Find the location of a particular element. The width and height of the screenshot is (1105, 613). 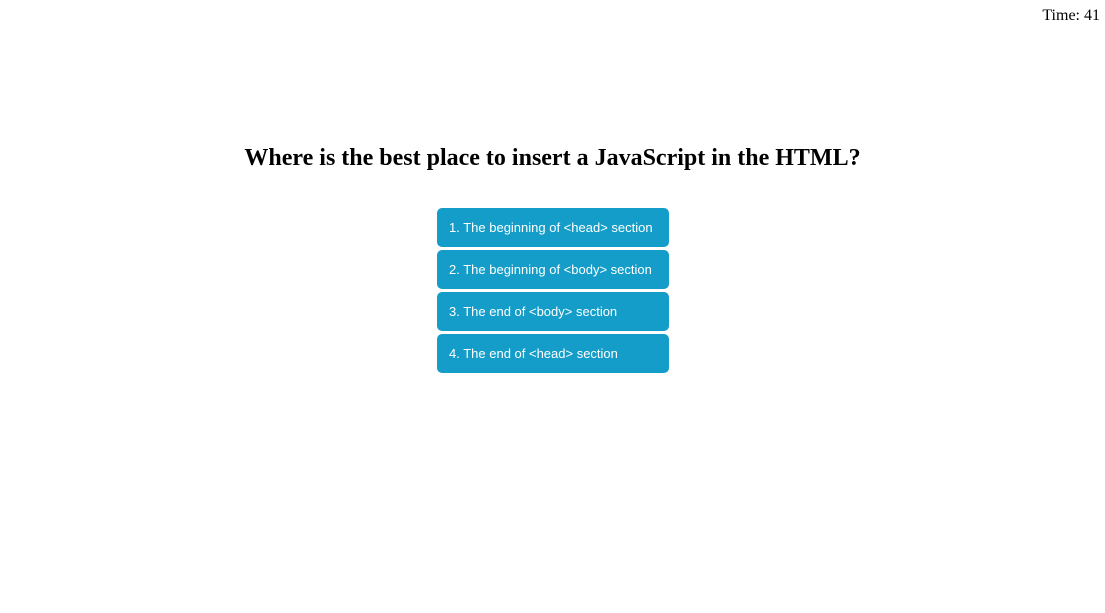

answer-button-2: 2. The beginning of <body> section is located at coordinates (553, 269).